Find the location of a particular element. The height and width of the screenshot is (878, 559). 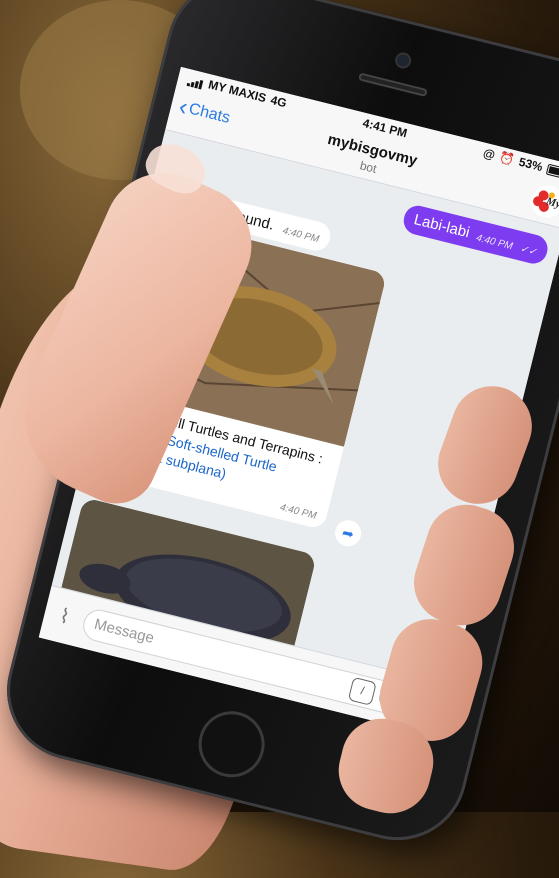

earpiece-speaker is located at coordinates (393, 85).